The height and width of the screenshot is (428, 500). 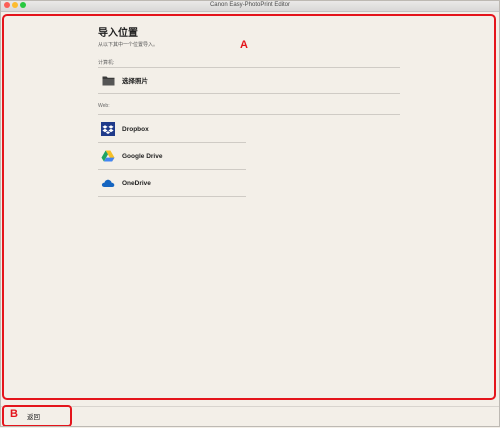 I want to click on onedrive-item: OneDrive, so click(x=172, y=183).